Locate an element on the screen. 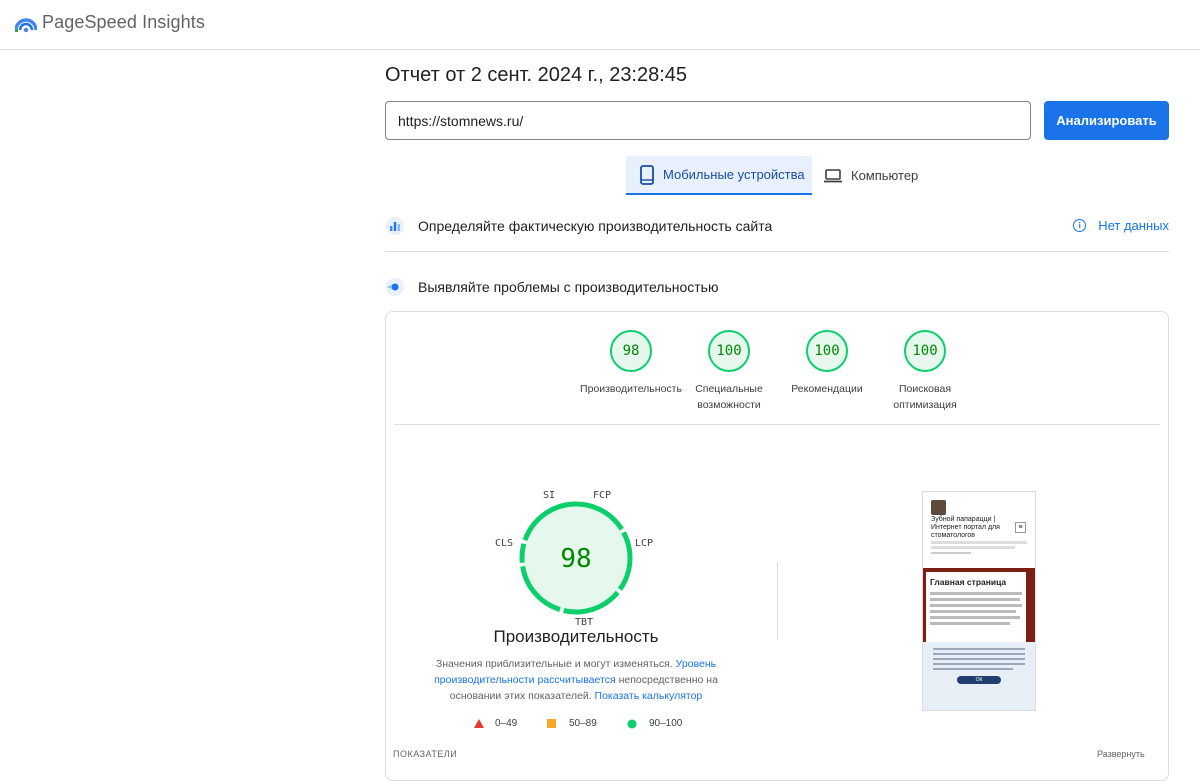 The width and height of the screenshot is (1200, 781). tab-label: Компьютер is located at coordinates (885, 175).